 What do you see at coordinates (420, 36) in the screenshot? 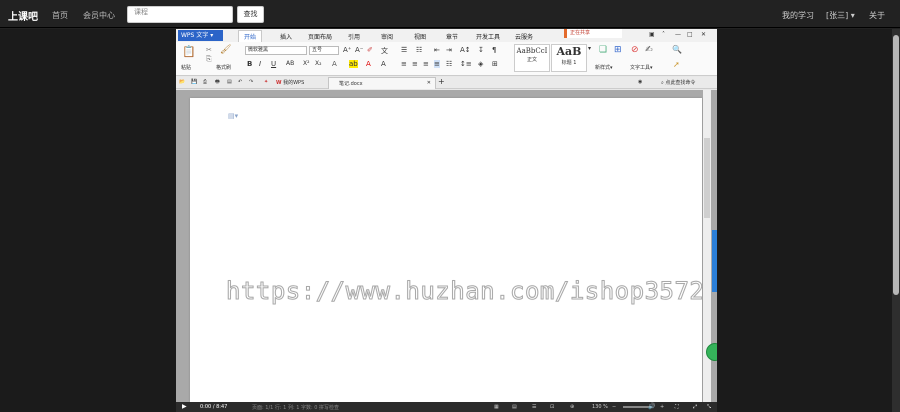
I see `tab-view: 视图` at bounding box center [420, 36].